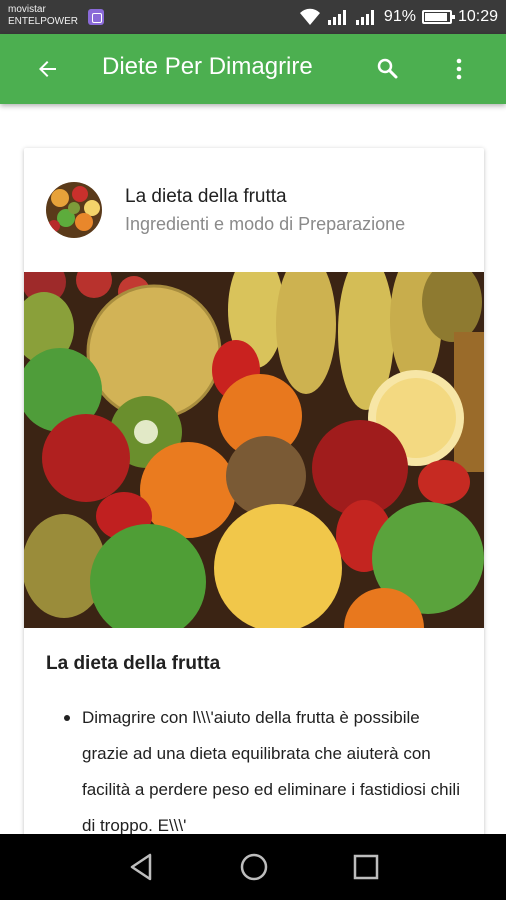  Describe the element at coordinates (96, 17) in the screenshot. I see `notification-app-icon` at that location.